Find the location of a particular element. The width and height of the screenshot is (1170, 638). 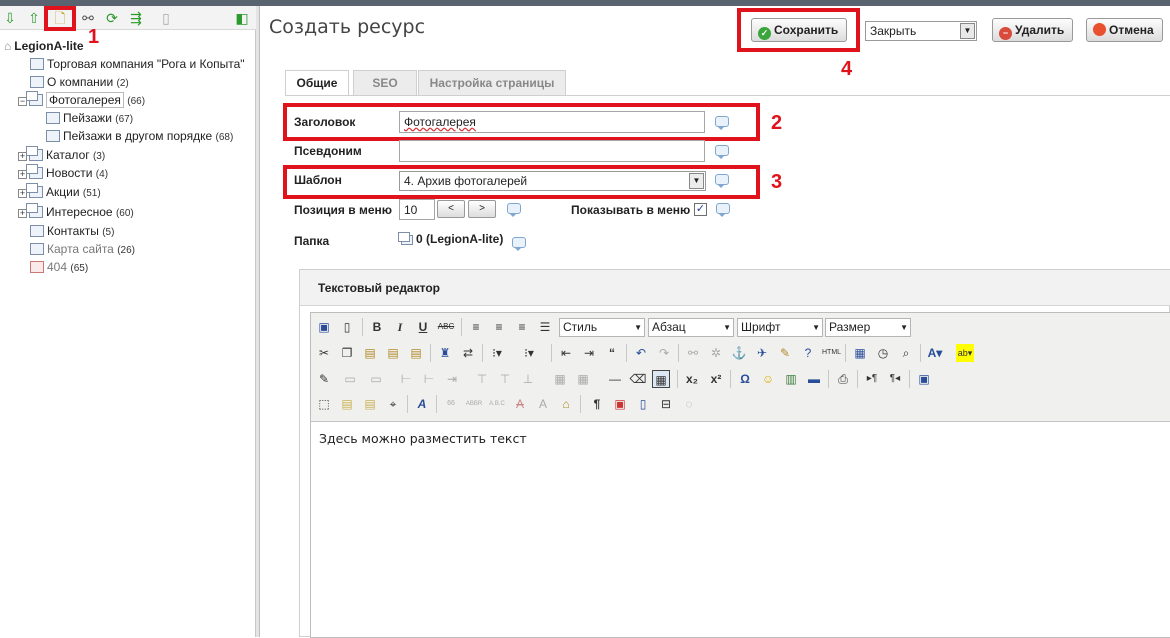

preview-icon: ⌕ is located at coordinates (906, 353).